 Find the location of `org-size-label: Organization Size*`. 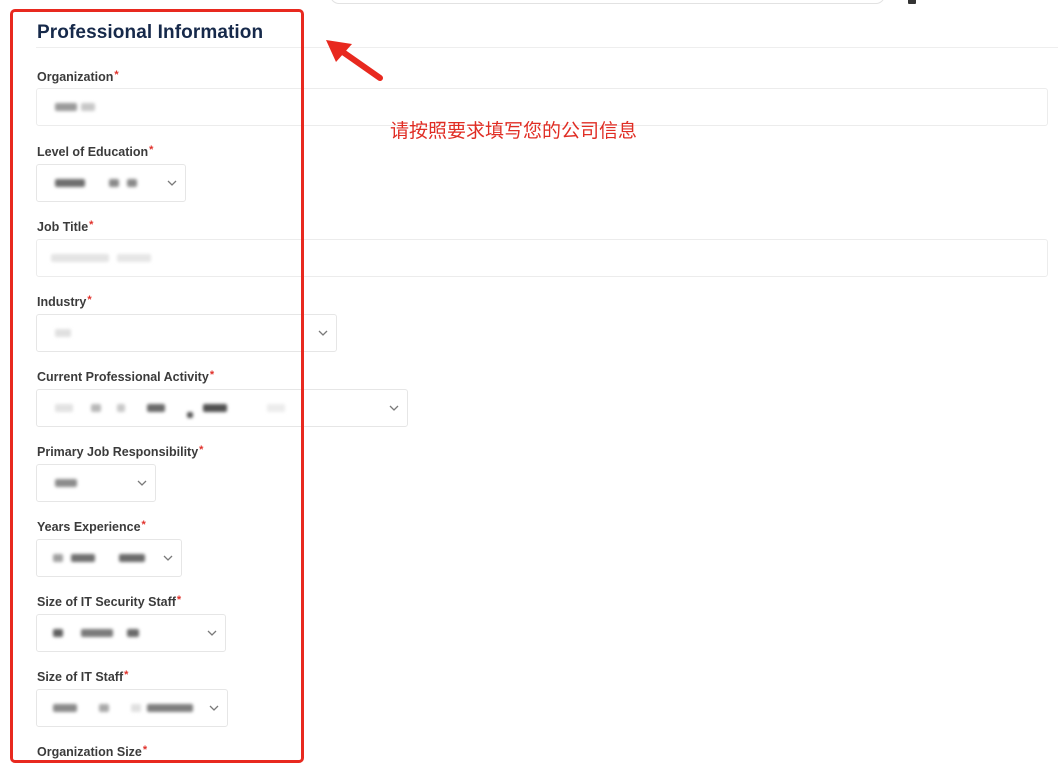

org-size-label: Organization Size* is located at coordinates (92, 751).